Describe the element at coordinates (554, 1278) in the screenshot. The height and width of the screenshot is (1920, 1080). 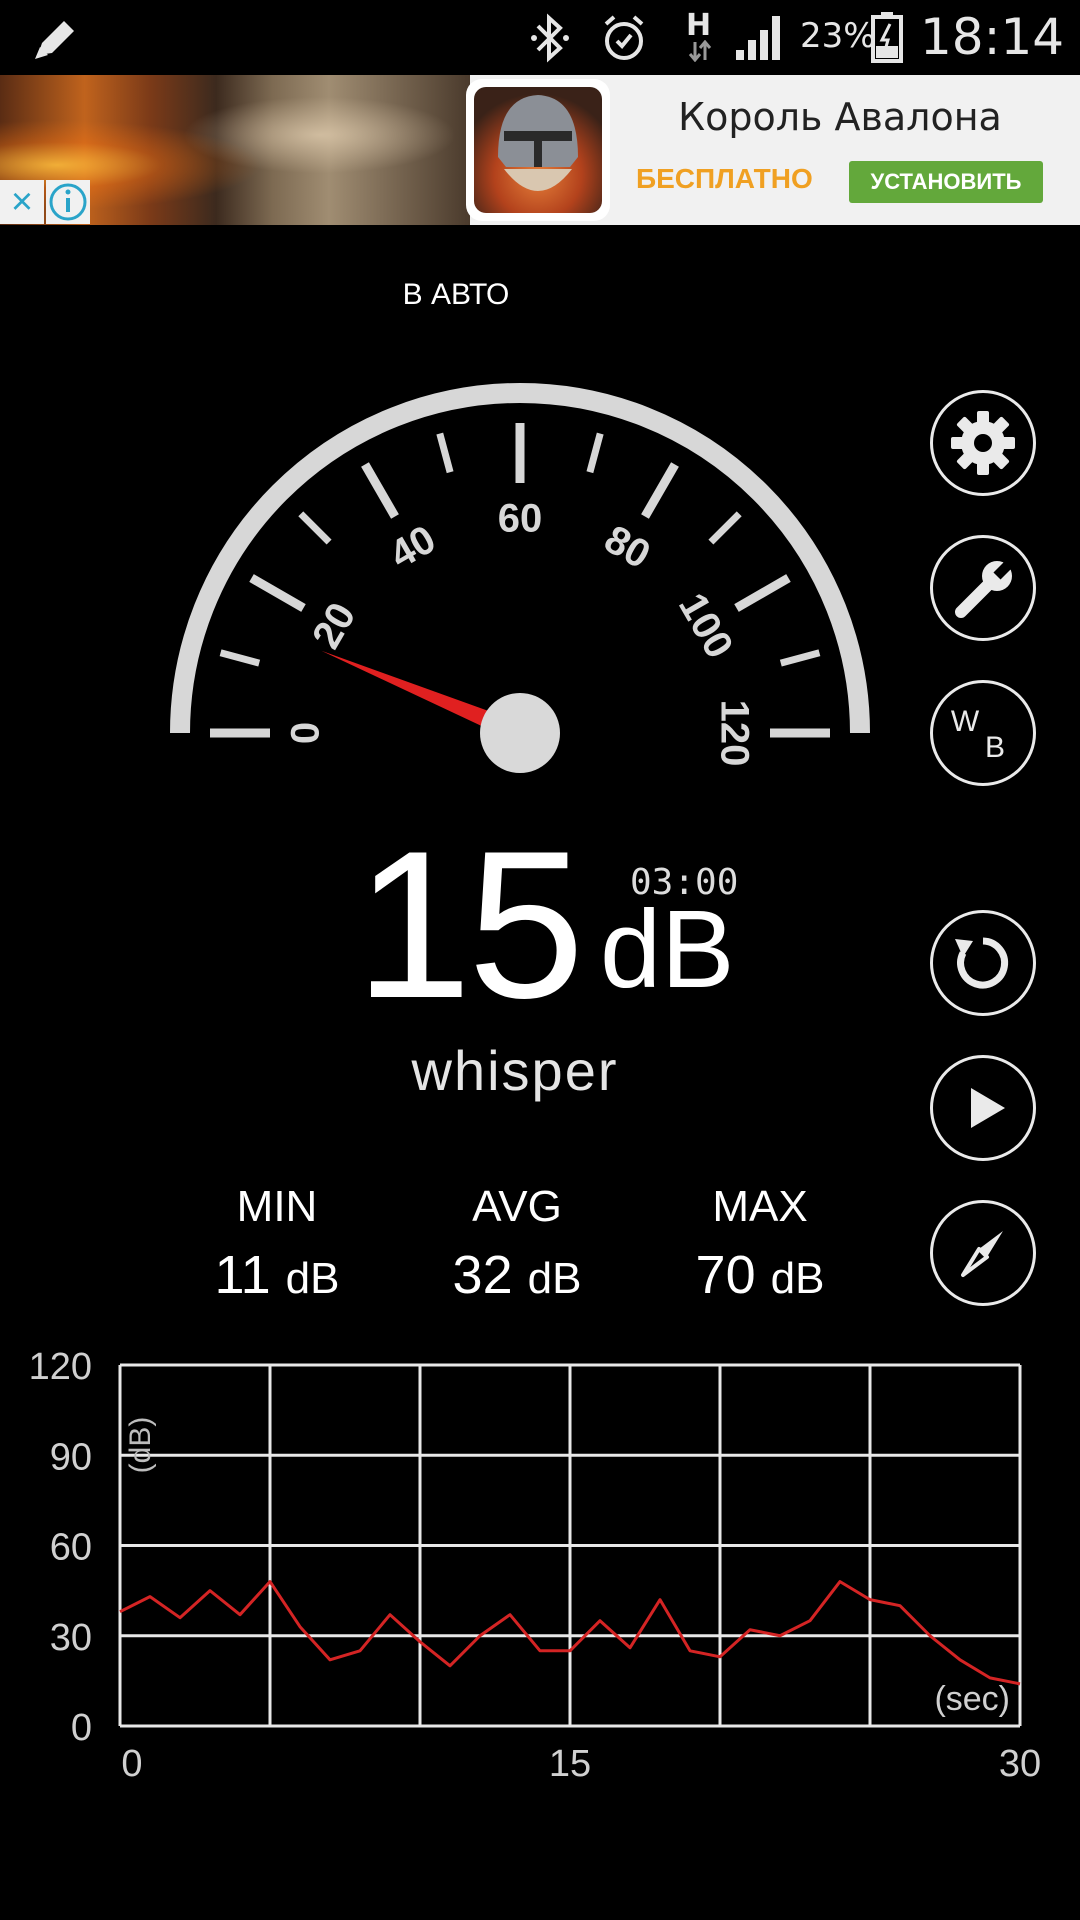
I see `stat-avg-unit: dB` at that location.